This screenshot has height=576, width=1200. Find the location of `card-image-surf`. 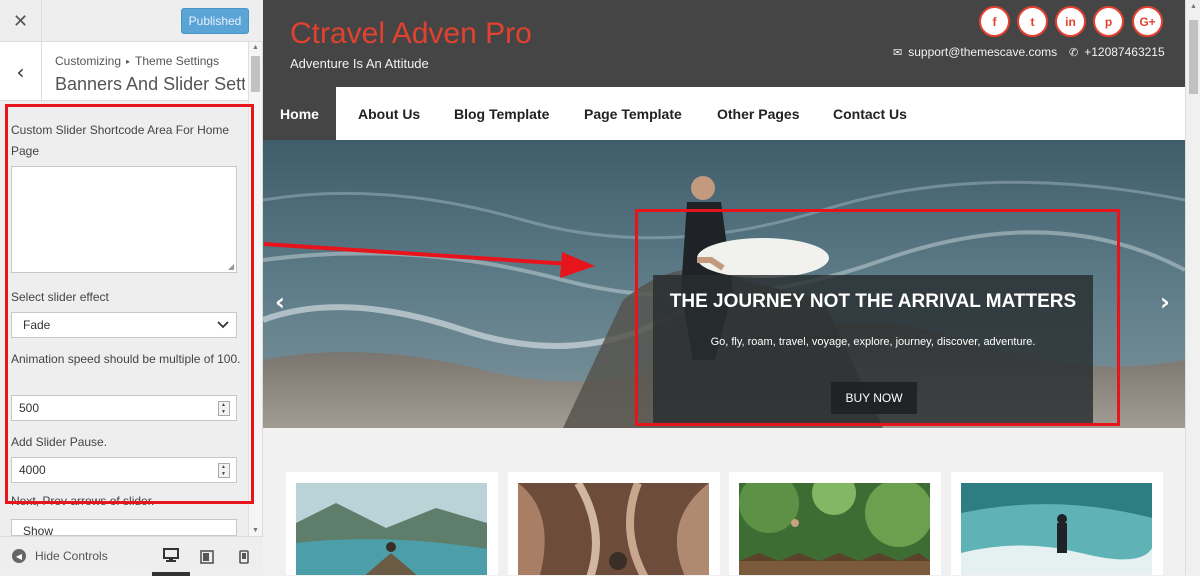

card-image-surf is located at coordinates (1056, 529).